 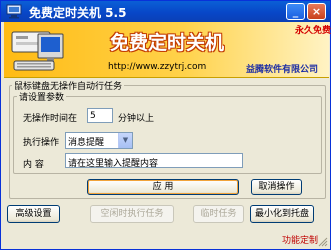 I want to click on idle-task-button: 空闲时执行任务, so click(x=132, y=214).